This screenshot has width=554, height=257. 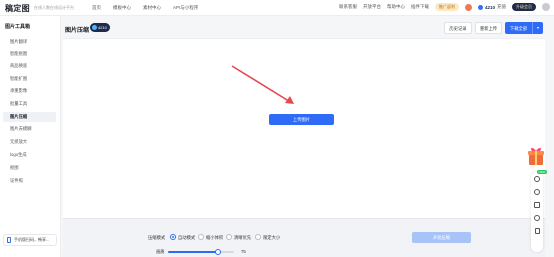 What do you see at coordinates (122, 8) in the screenshot?
I see `nav-templates: 模板中心` at bounding box center [122, 8].